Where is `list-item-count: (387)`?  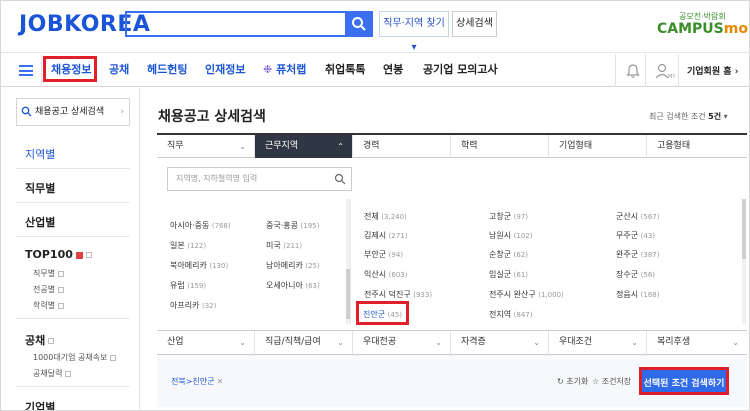 list-item-count: (387) is located at coordinates (650, 255).